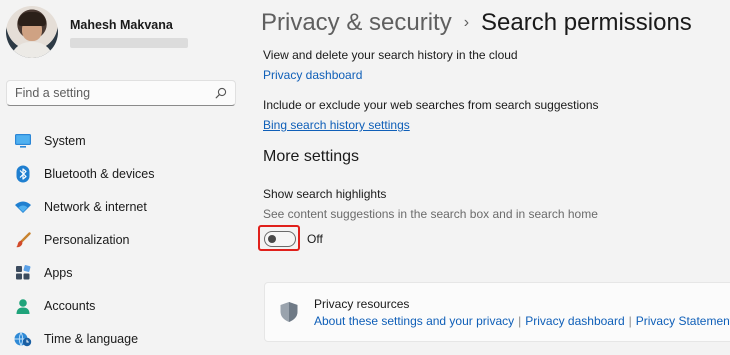 Image resolution: width=730 pixels, height=355 pixels. I want to click on breadcrumb-parent: Privacy & security, so click(356, 22).